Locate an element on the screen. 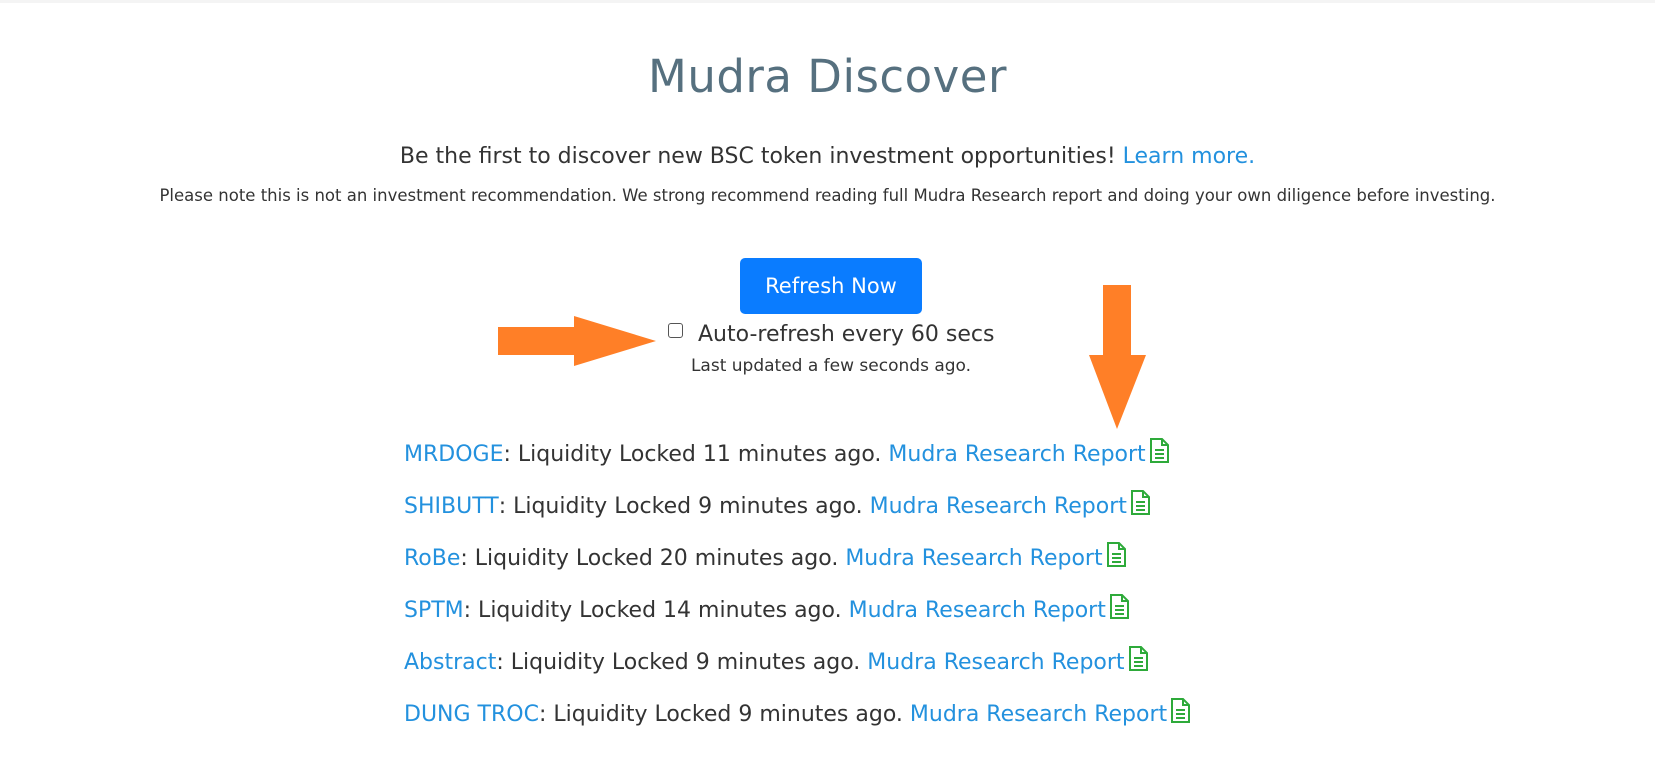 The width and height of the screenshot is (1655, 763). autorefresh-checkbox is located at coordinates (675, 330).